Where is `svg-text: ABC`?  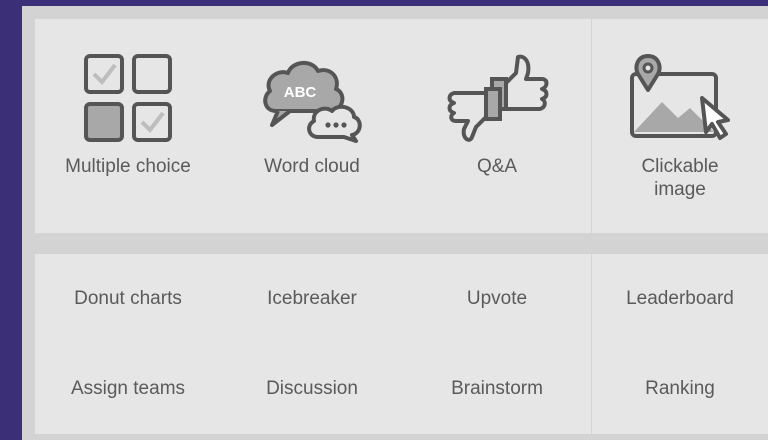
svg-text: ABC is located at coordinates (300, 92).